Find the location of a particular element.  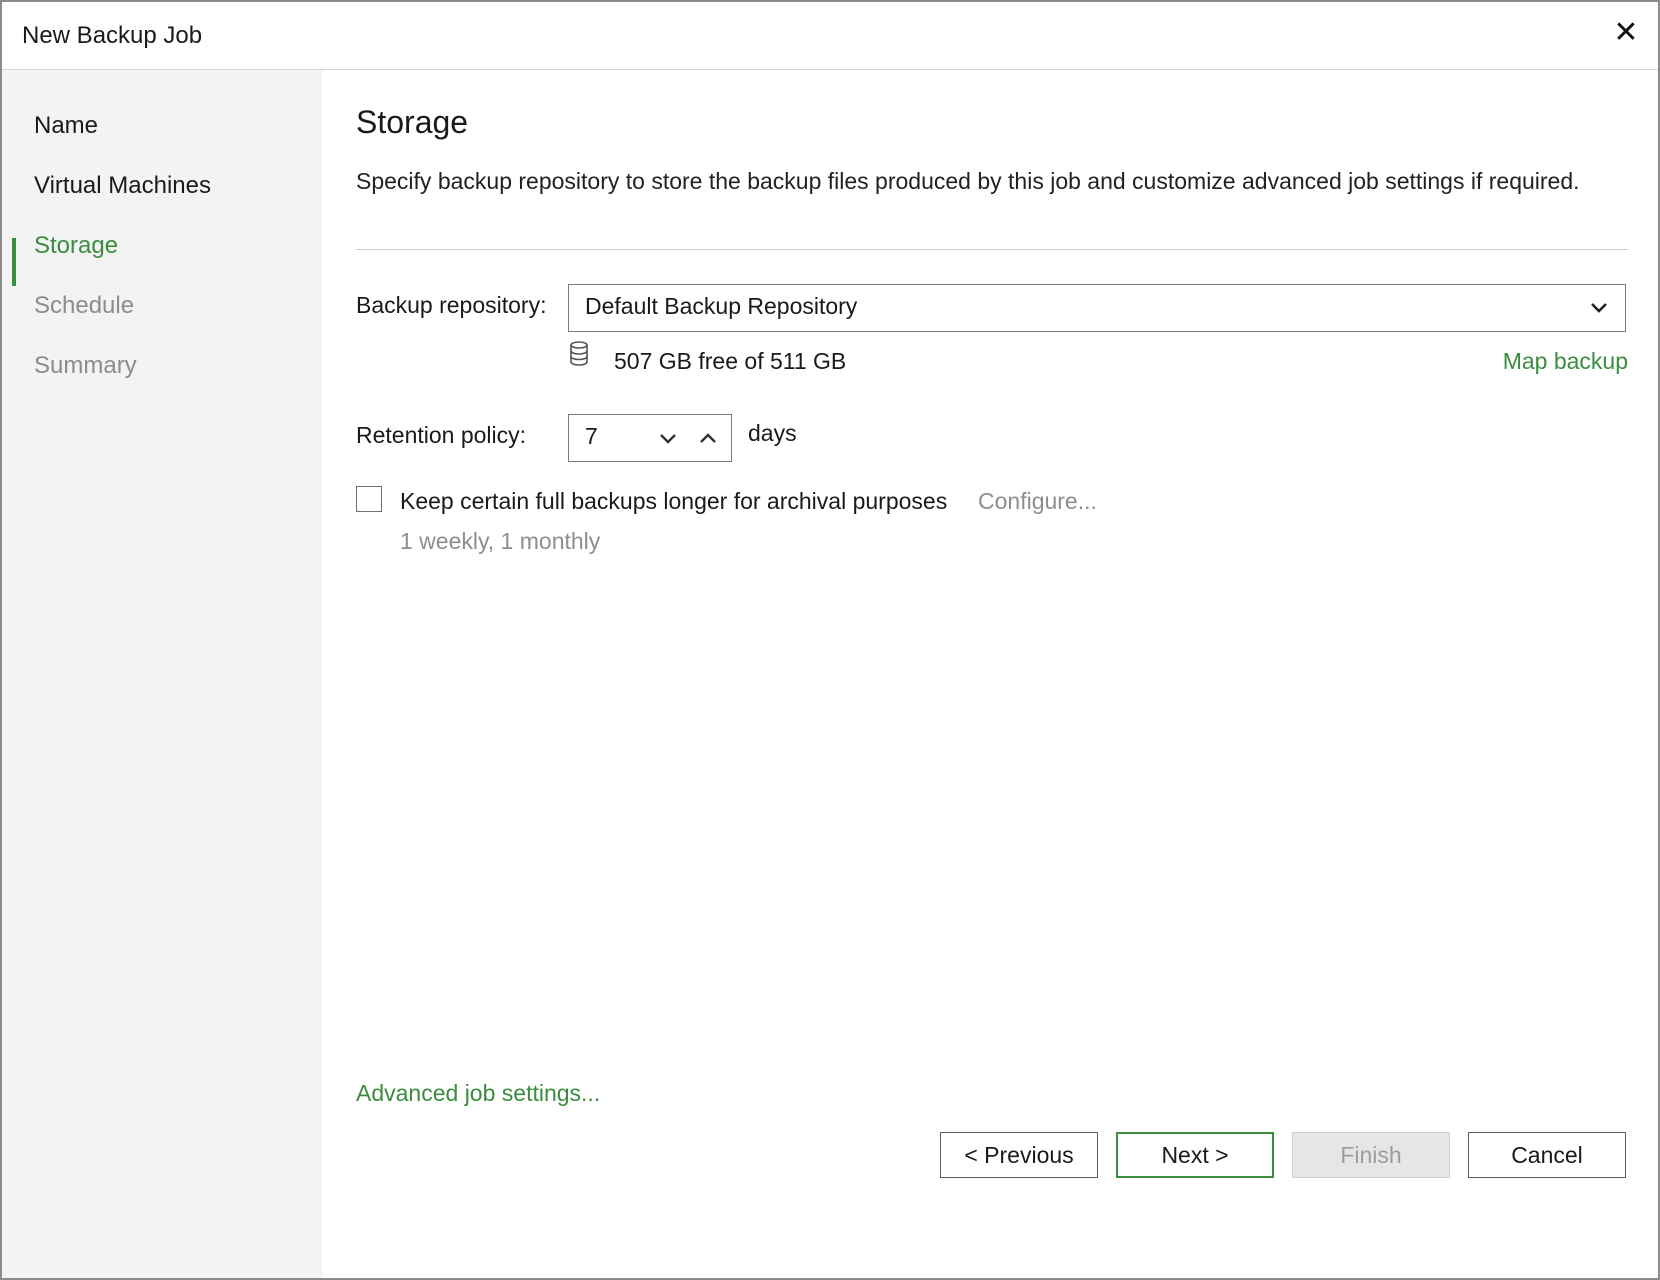

retention-unit: days is located at coordinates (772, 433).